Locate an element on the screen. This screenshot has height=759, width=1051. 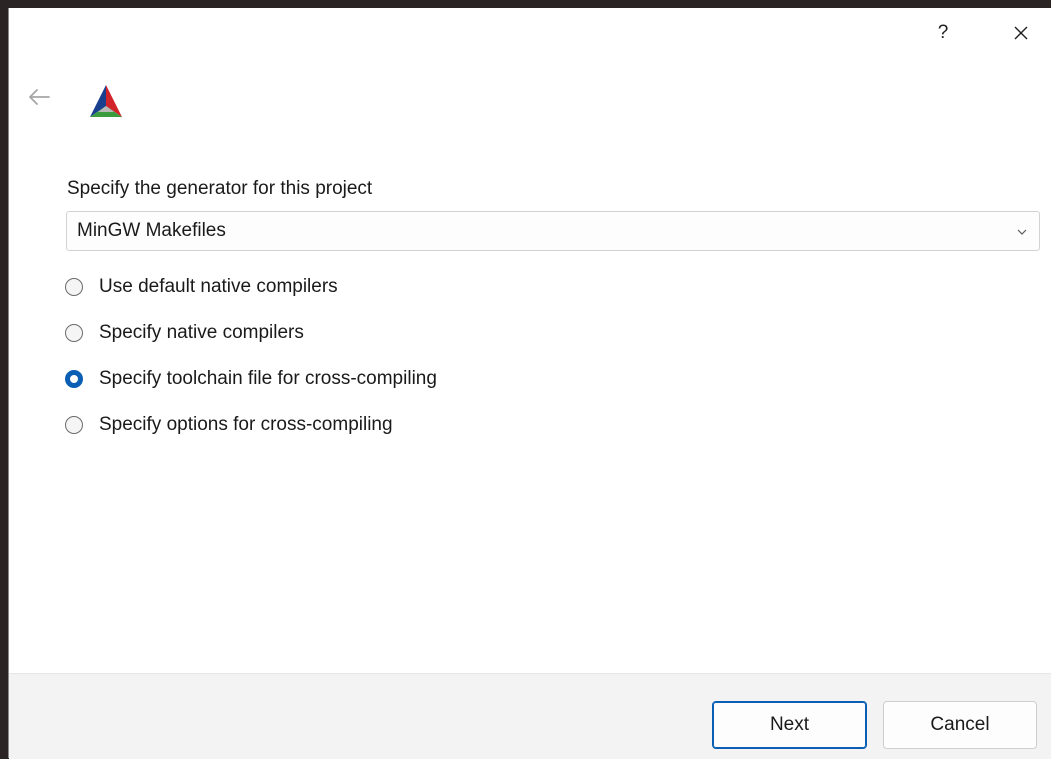
help-icon: ? is located at coordinates (943, 32).